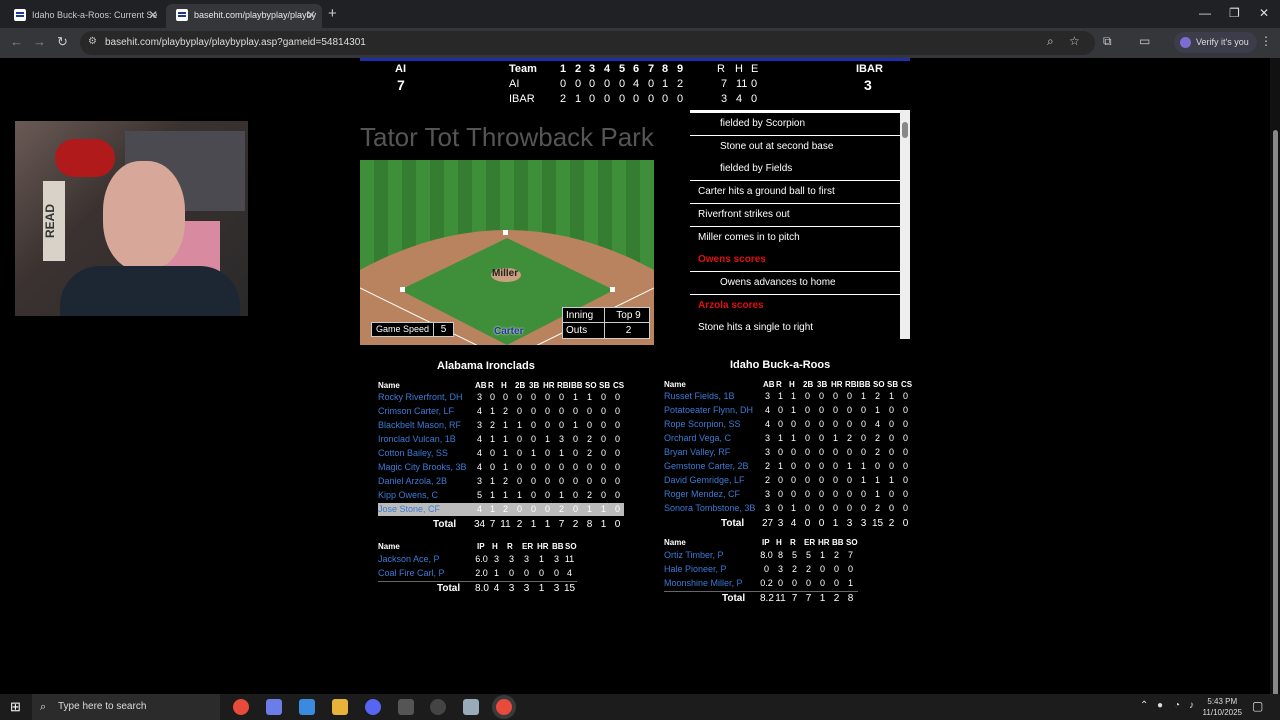 The image size is (1280, 720). What do you see at coordinates (16, 41) in the screenshot?
I see `back-icon: ←` at bounding box center [16, 41].